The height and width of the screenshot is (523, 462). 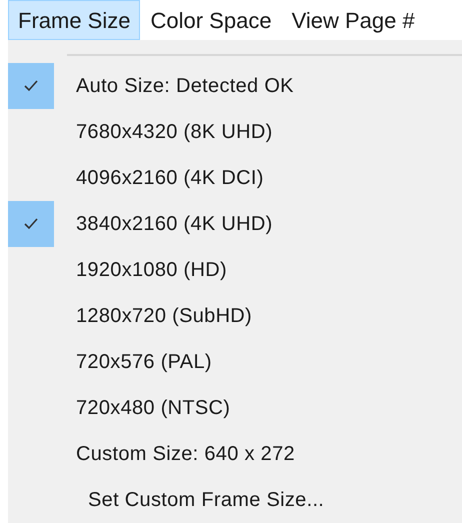 I want to click on menu-item: 4096x2160 (4K DCI), so click(x=170, y=178).